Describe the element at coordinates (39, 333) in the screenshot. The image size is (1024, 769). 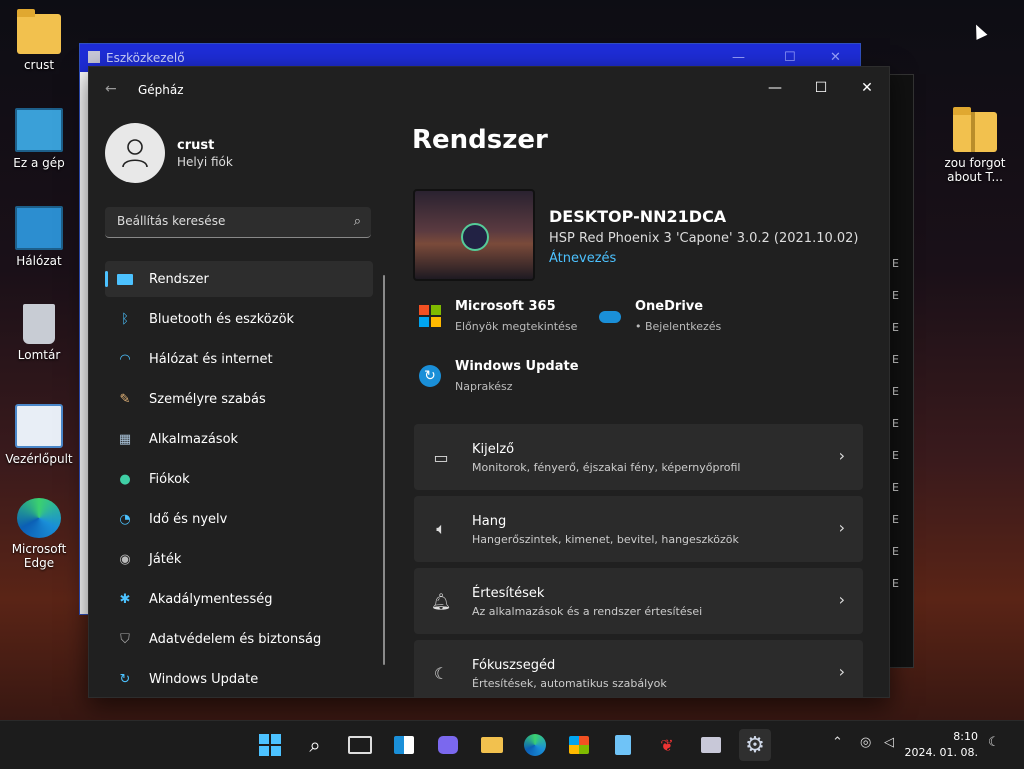
I see `desktop-icon-recycle-bin: Lomtár` at that location.